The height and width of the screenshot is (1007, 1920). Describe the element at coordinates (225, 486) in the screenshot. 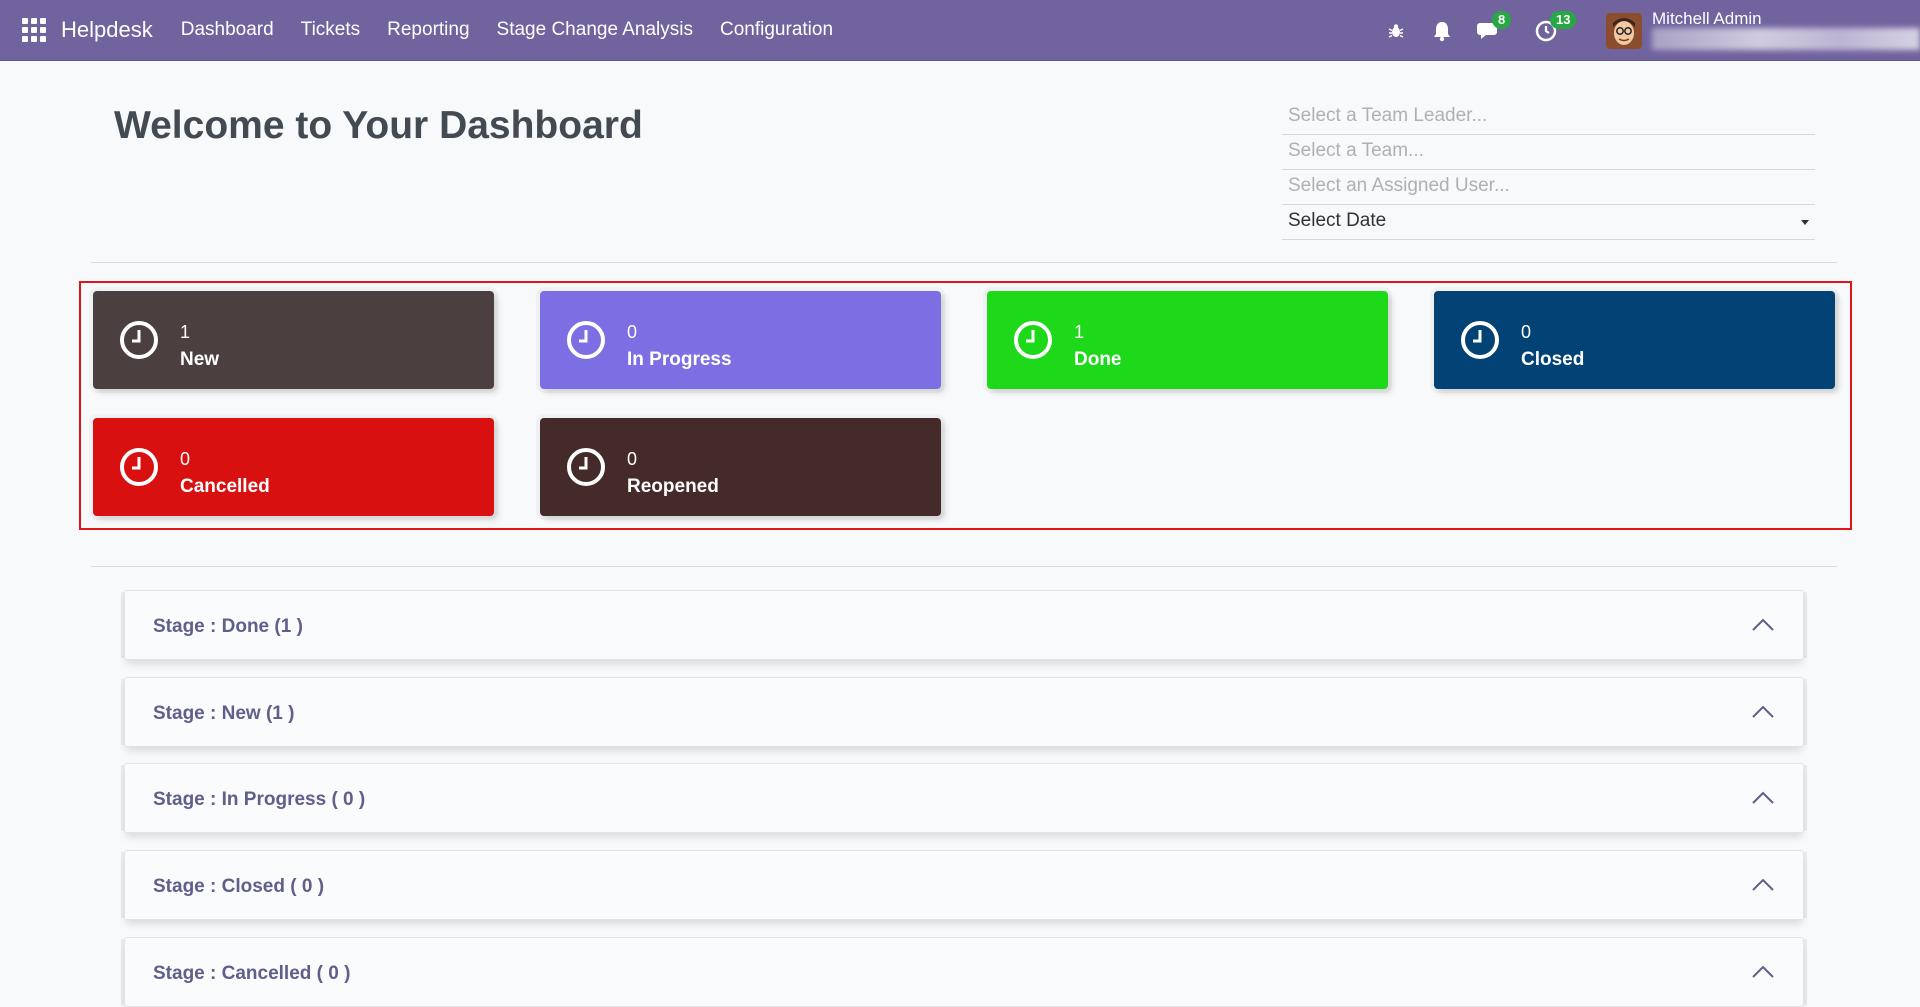

I see `card-label: Cancelled` at that location.